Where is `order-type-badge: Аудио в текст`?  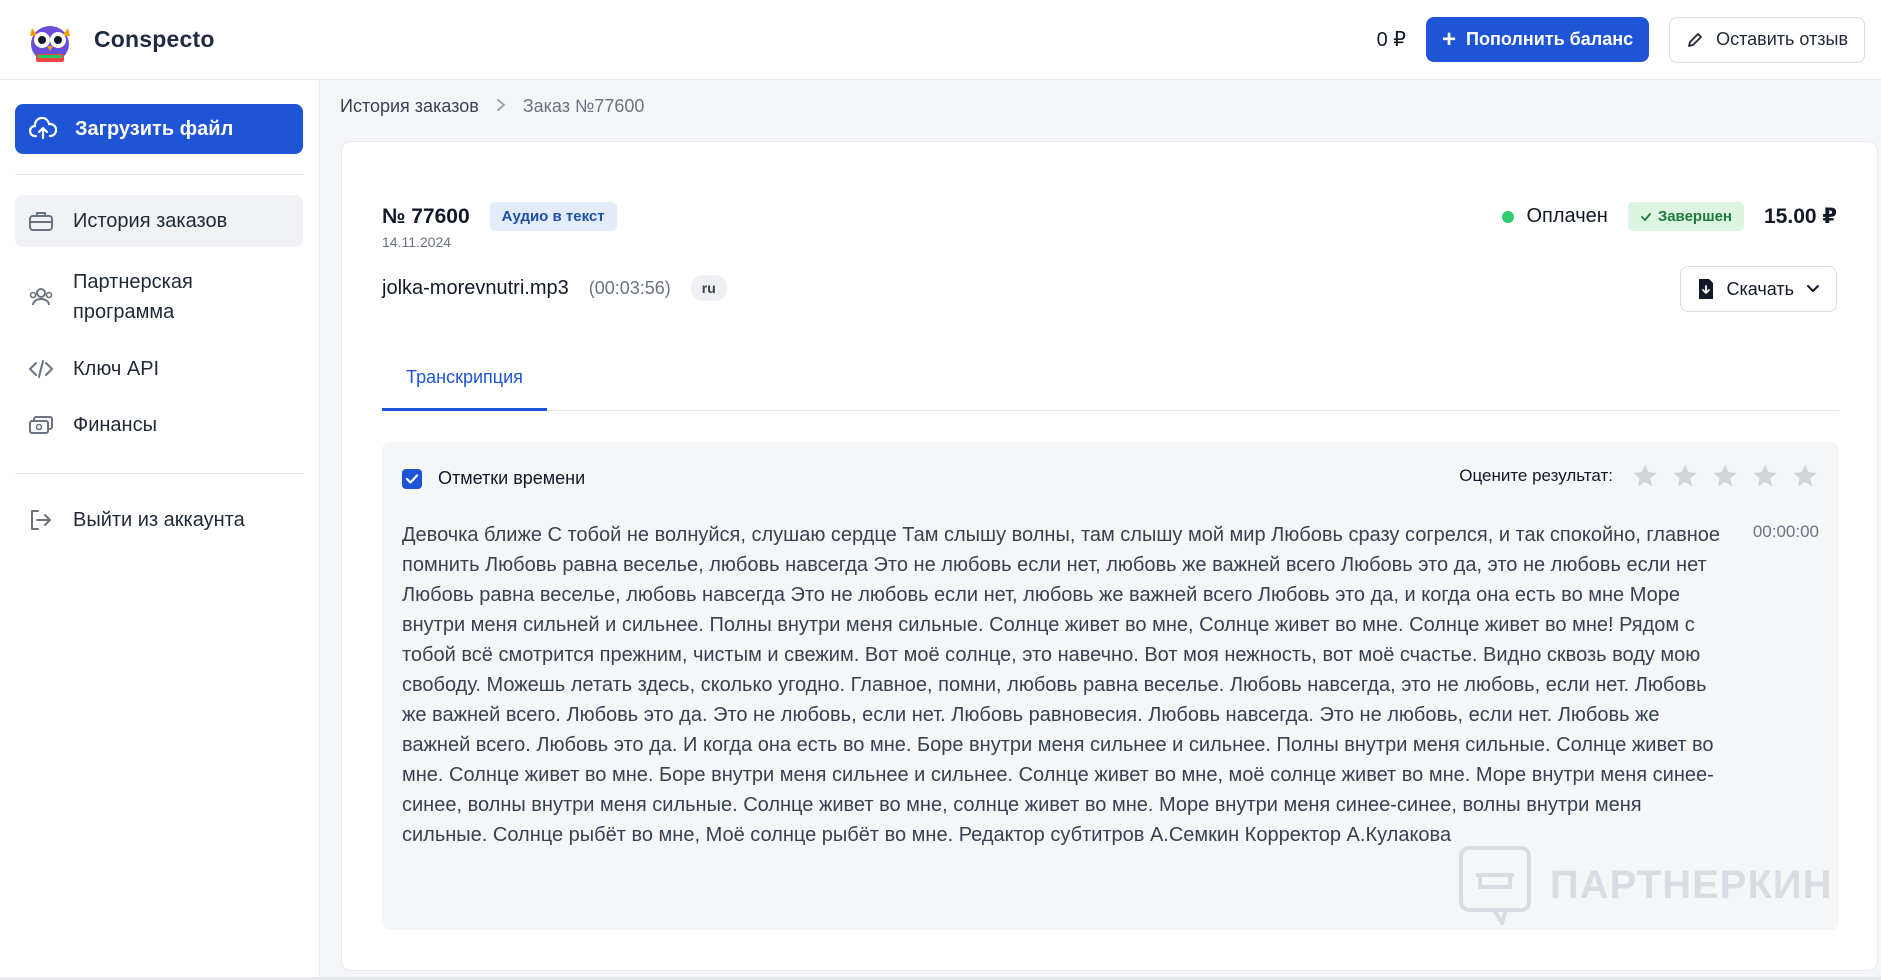 order-type-badge: Аудио в текст is located at coordinates (553, 216).